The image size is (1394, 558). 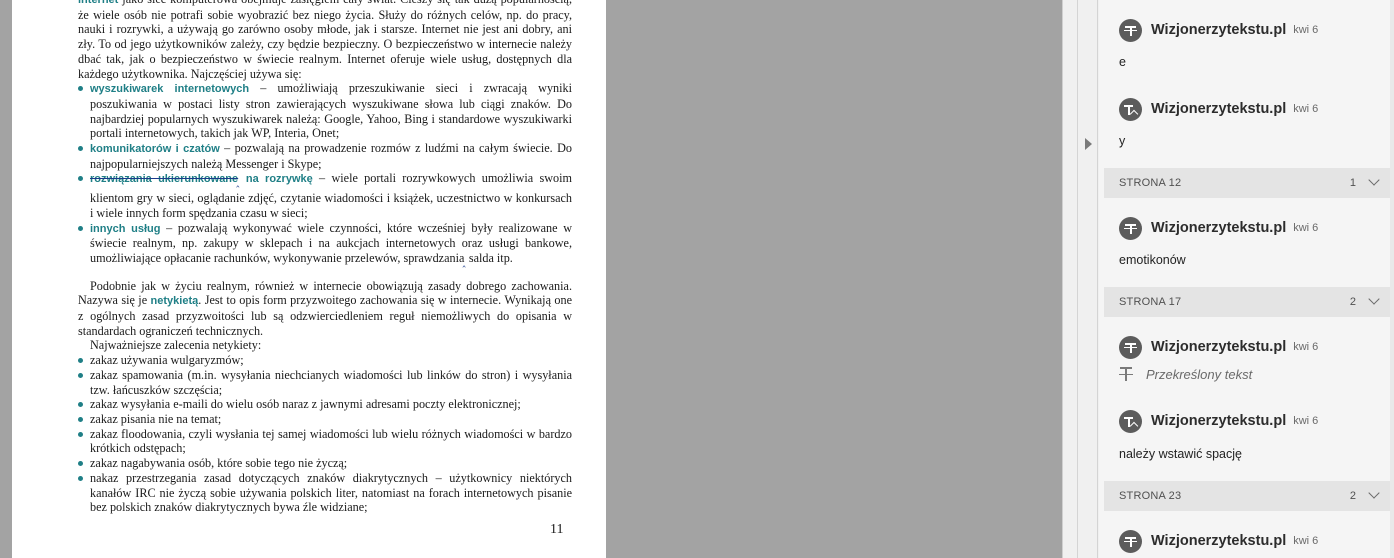 I want to click on page-section-header: STRONA 23 2, so click(x=1248, y=496).